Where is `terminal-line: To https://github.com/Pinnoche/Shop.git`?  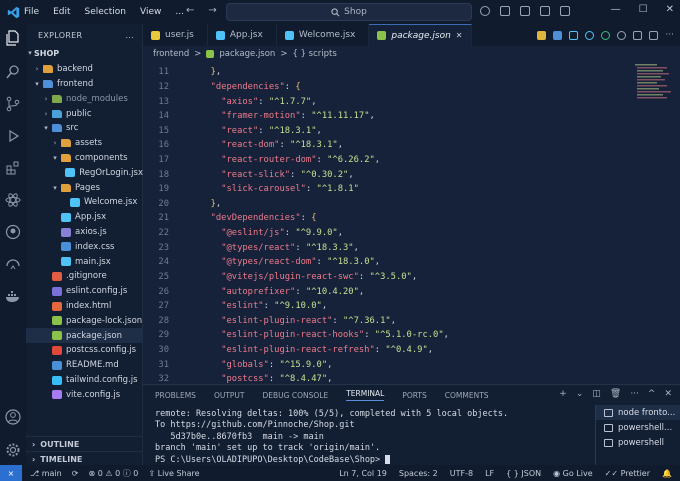 terminal-line: To https://github.com/Pinnoche/Shop.git is located at coordinates (370, 425).